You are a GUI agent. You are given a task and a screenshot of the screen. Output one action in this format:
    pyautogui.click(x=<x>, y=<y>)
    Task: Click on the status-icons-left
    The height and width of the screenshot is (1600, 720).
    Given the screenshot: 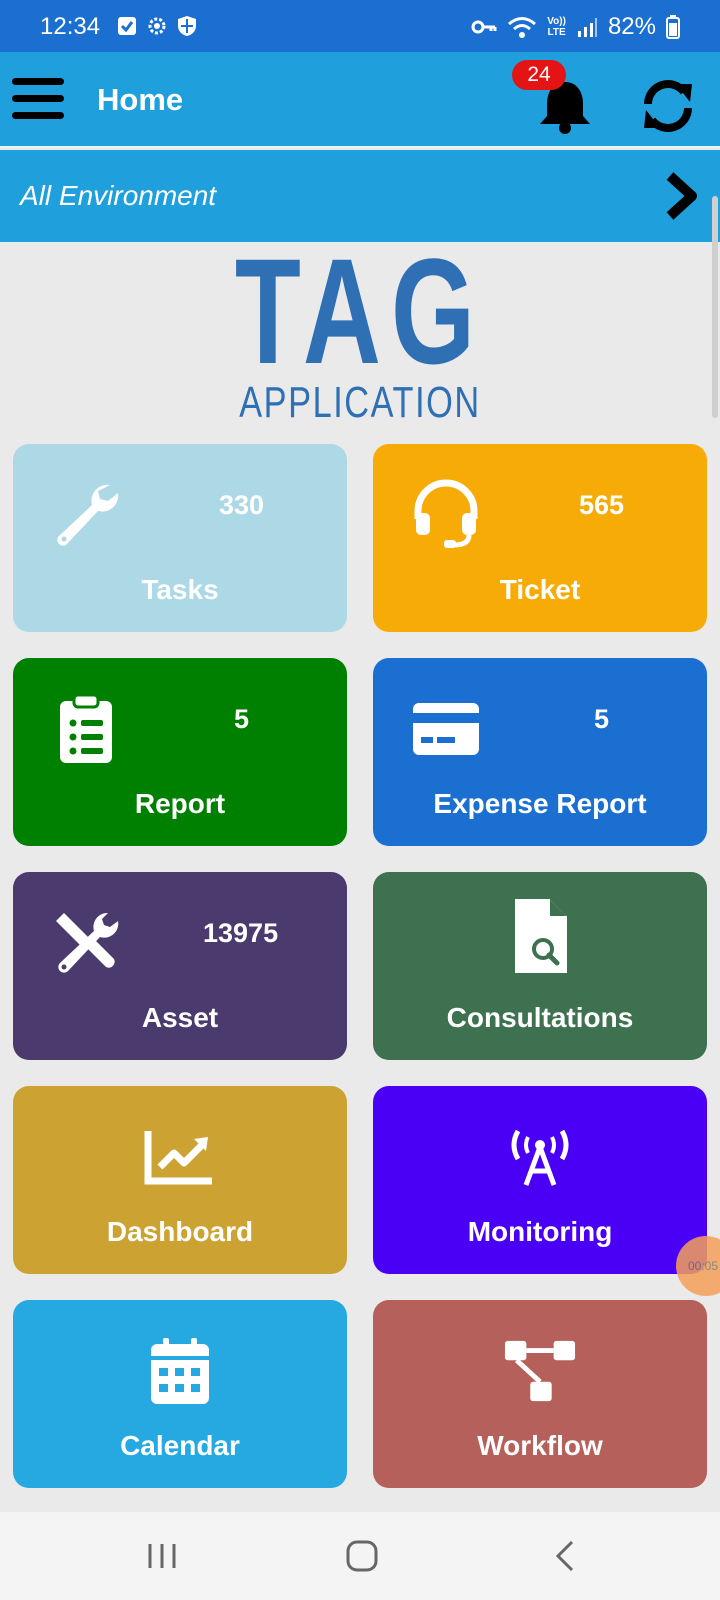 What is the action you would take?
    pyautogui.click(x=157, y=26)
    